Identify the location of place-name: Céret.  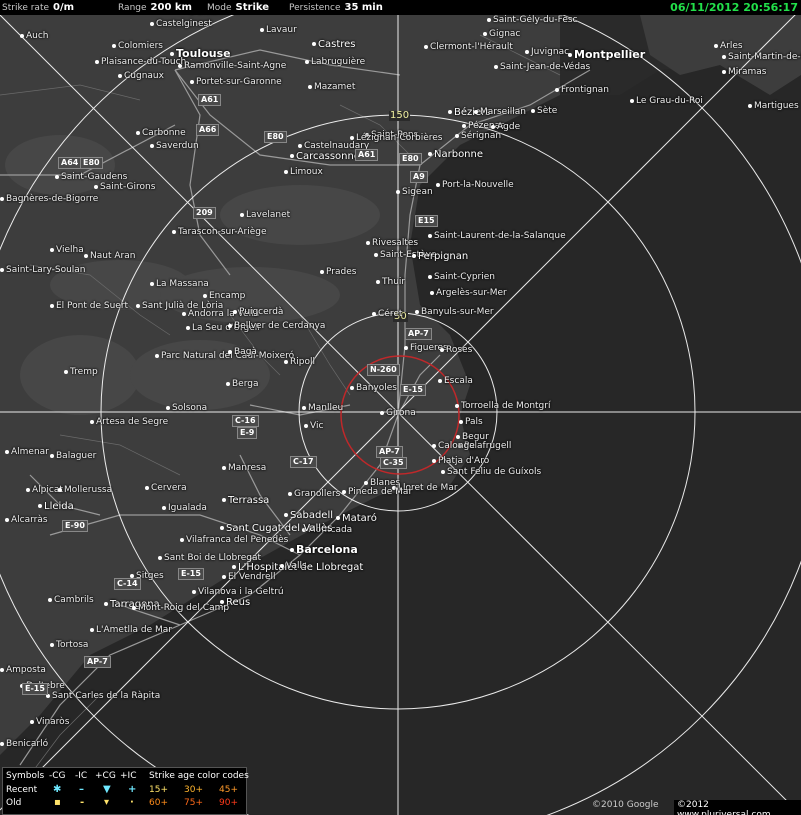
(390, 314).